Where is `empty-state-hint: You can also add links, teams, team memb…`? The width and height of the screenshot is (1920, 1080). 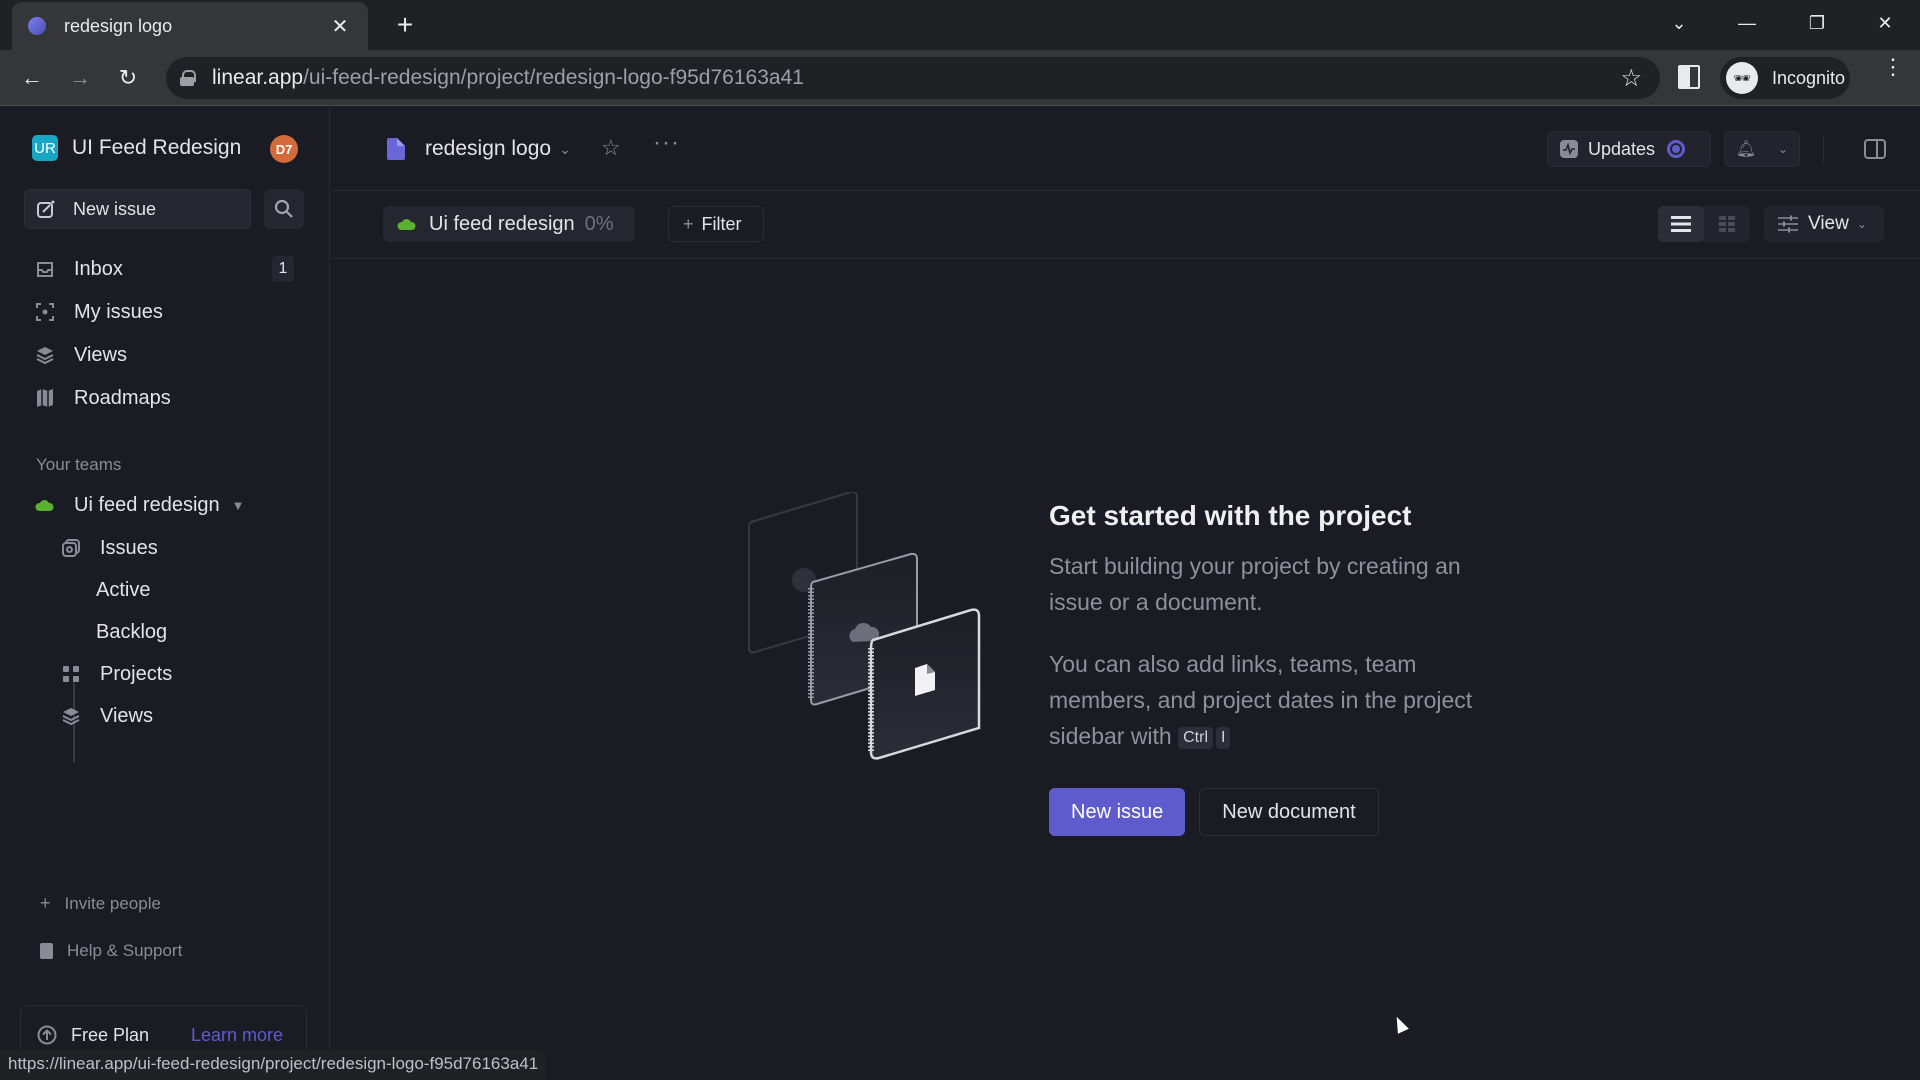 empty-state-hint: You can also add links, teams, team memb… is located at coordinates (1261, 700).